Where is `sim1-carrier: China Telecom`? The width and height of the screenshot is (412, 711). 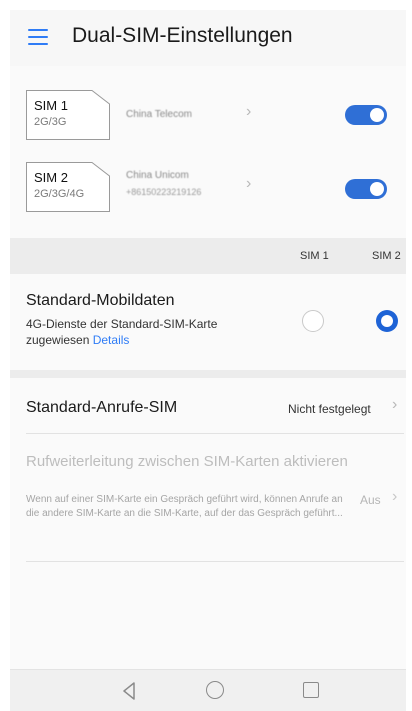 sim1-carrier: China Telecom is located at coordinates (159, 114).